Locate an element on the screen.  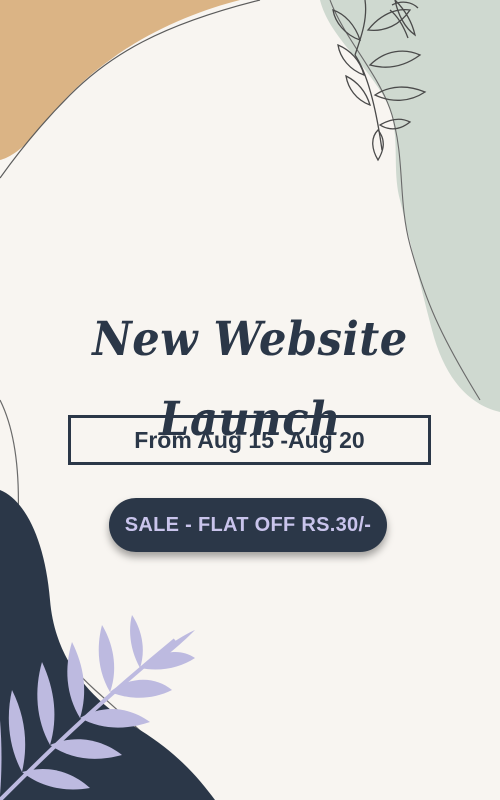
date-range-box: From Aug 15 -Aug 20 is located at coordinates (249, 440).